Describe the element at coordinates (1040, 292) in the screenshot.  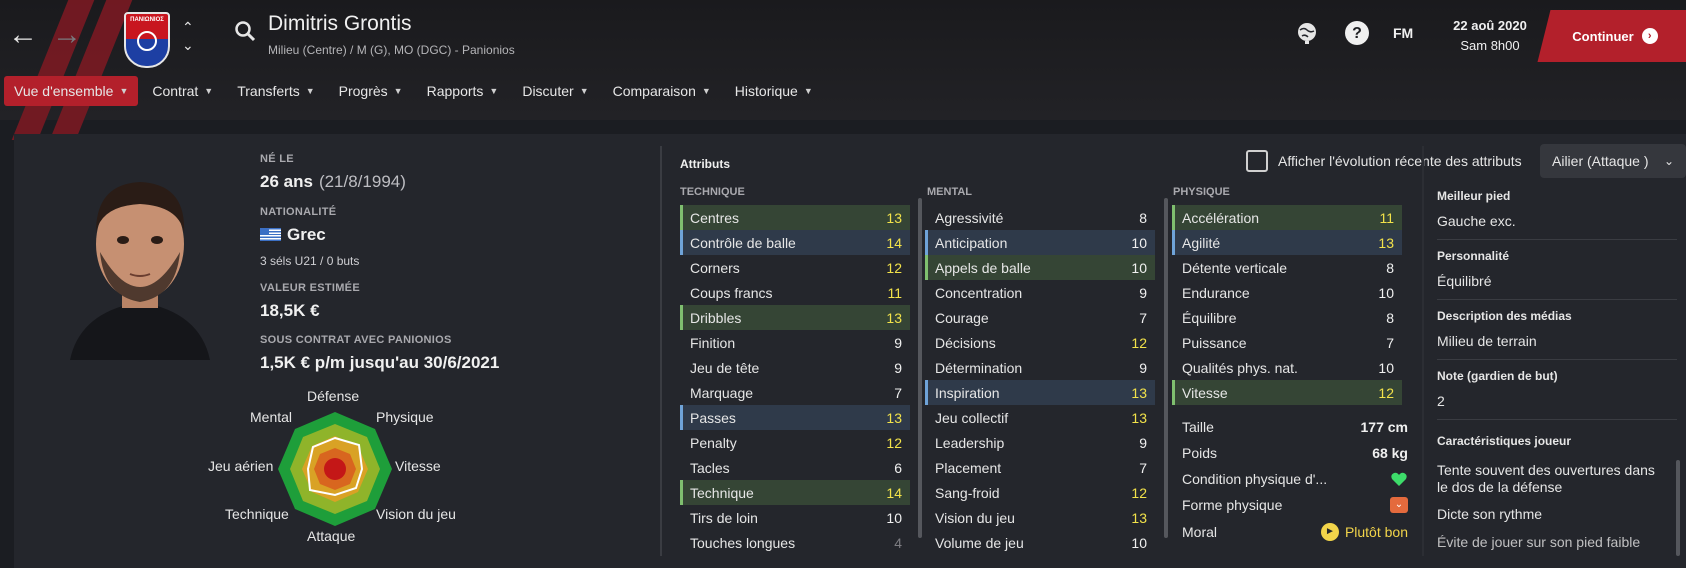
I see `mental-attribute-row: Concentration 9` at that location.